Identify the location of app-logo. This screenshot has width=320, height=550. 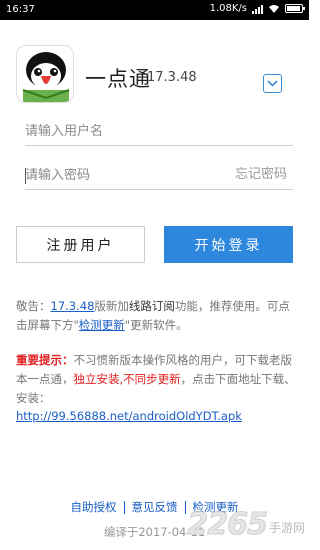
(45, 74).